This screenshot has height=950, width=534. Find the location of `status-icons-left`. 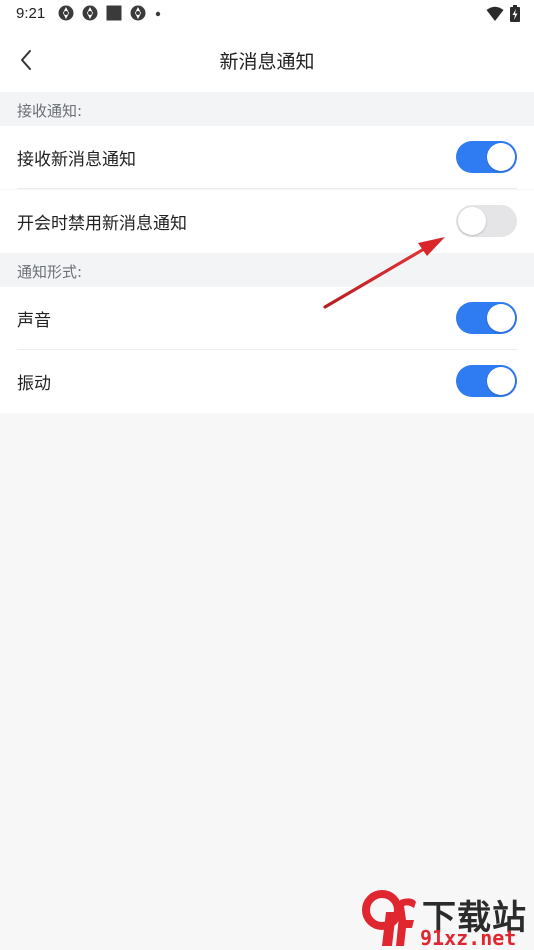

status-icons-left is located at coordinates (110, 13).